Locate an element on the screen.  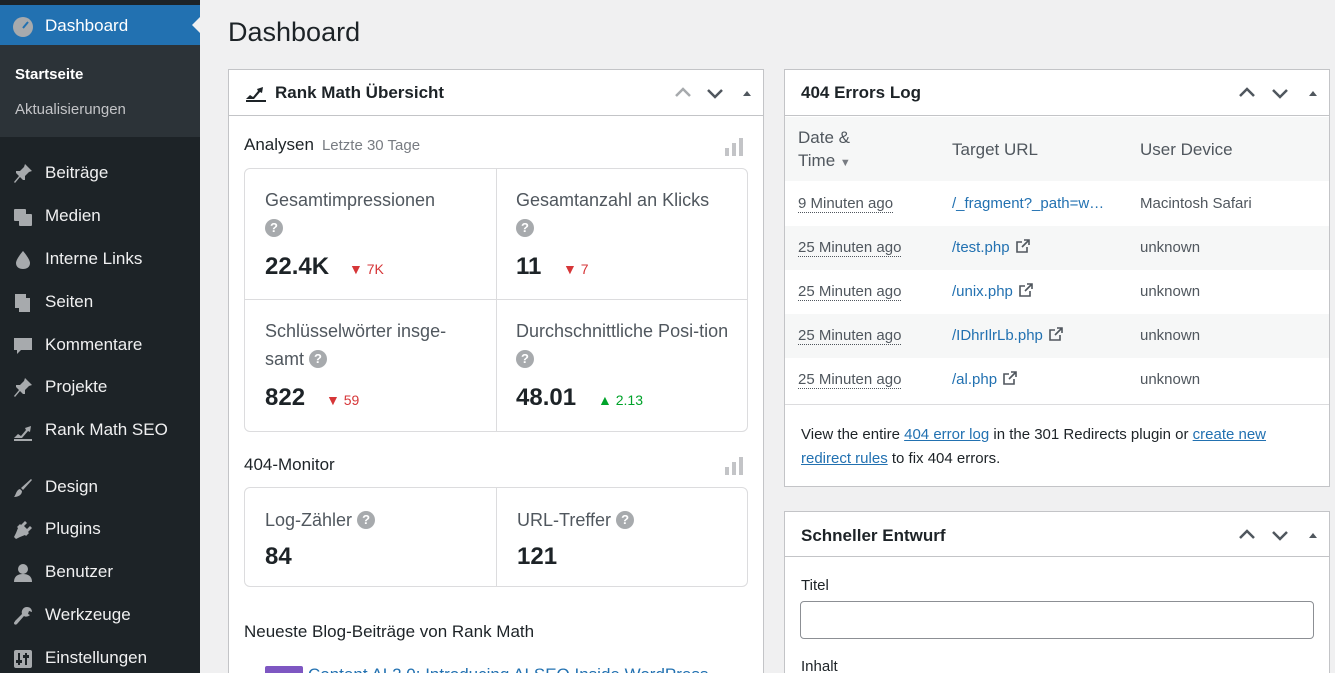
monitor-heading: 404-Monitor is located at coordinates (289, 464).